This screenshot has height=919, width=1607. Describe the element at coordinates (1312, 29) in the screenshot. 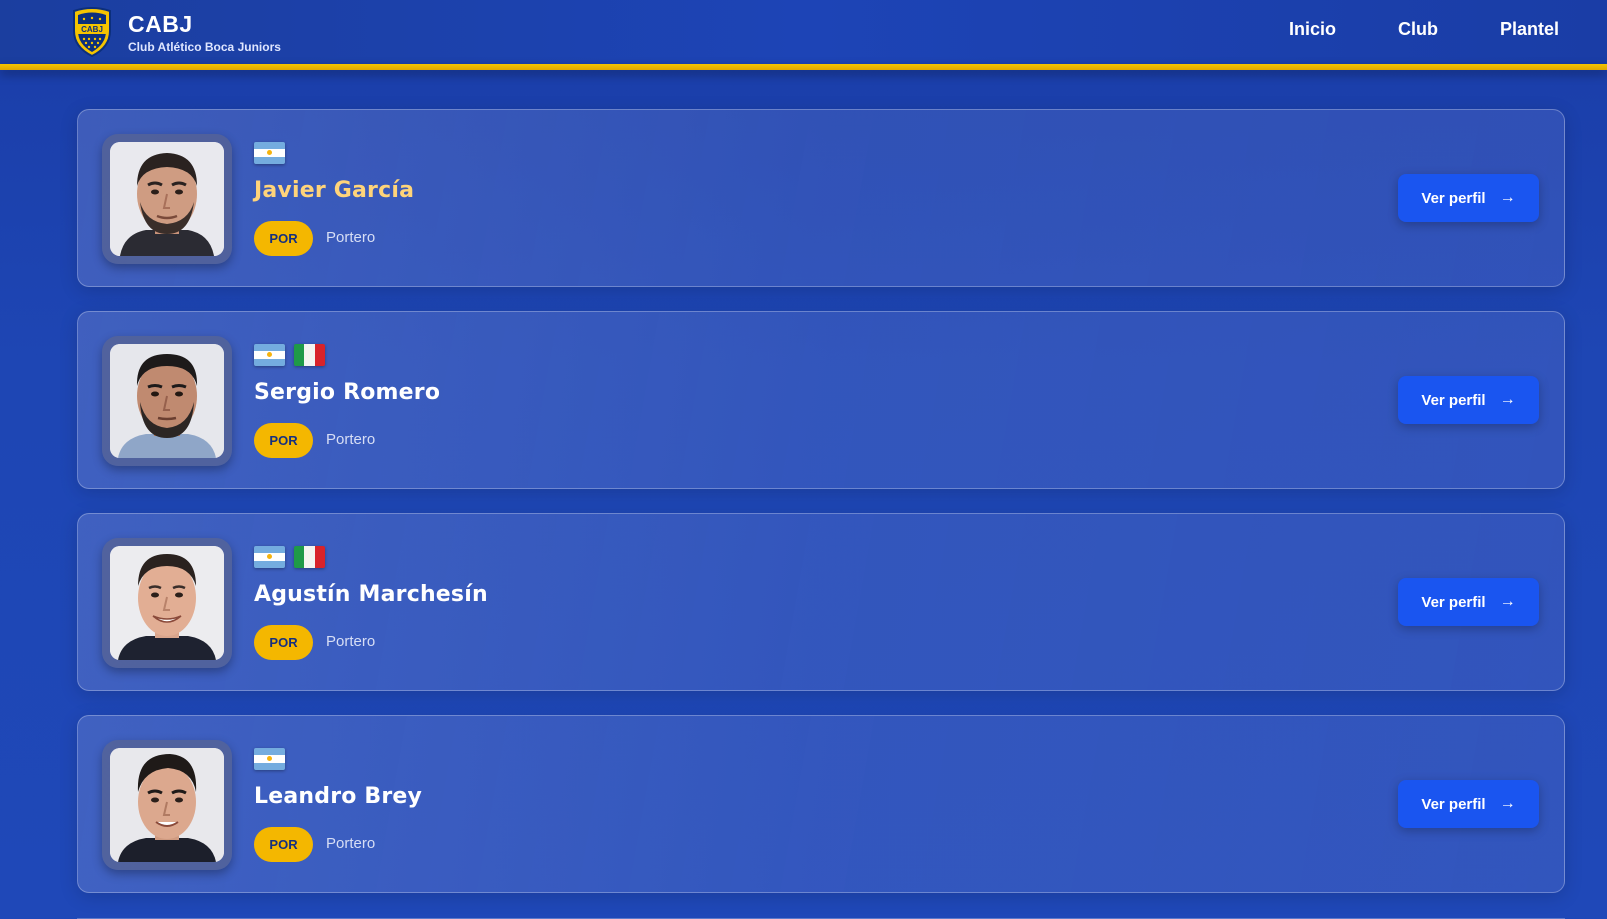

I see `nav-link-inicio: Inicio` at that location.